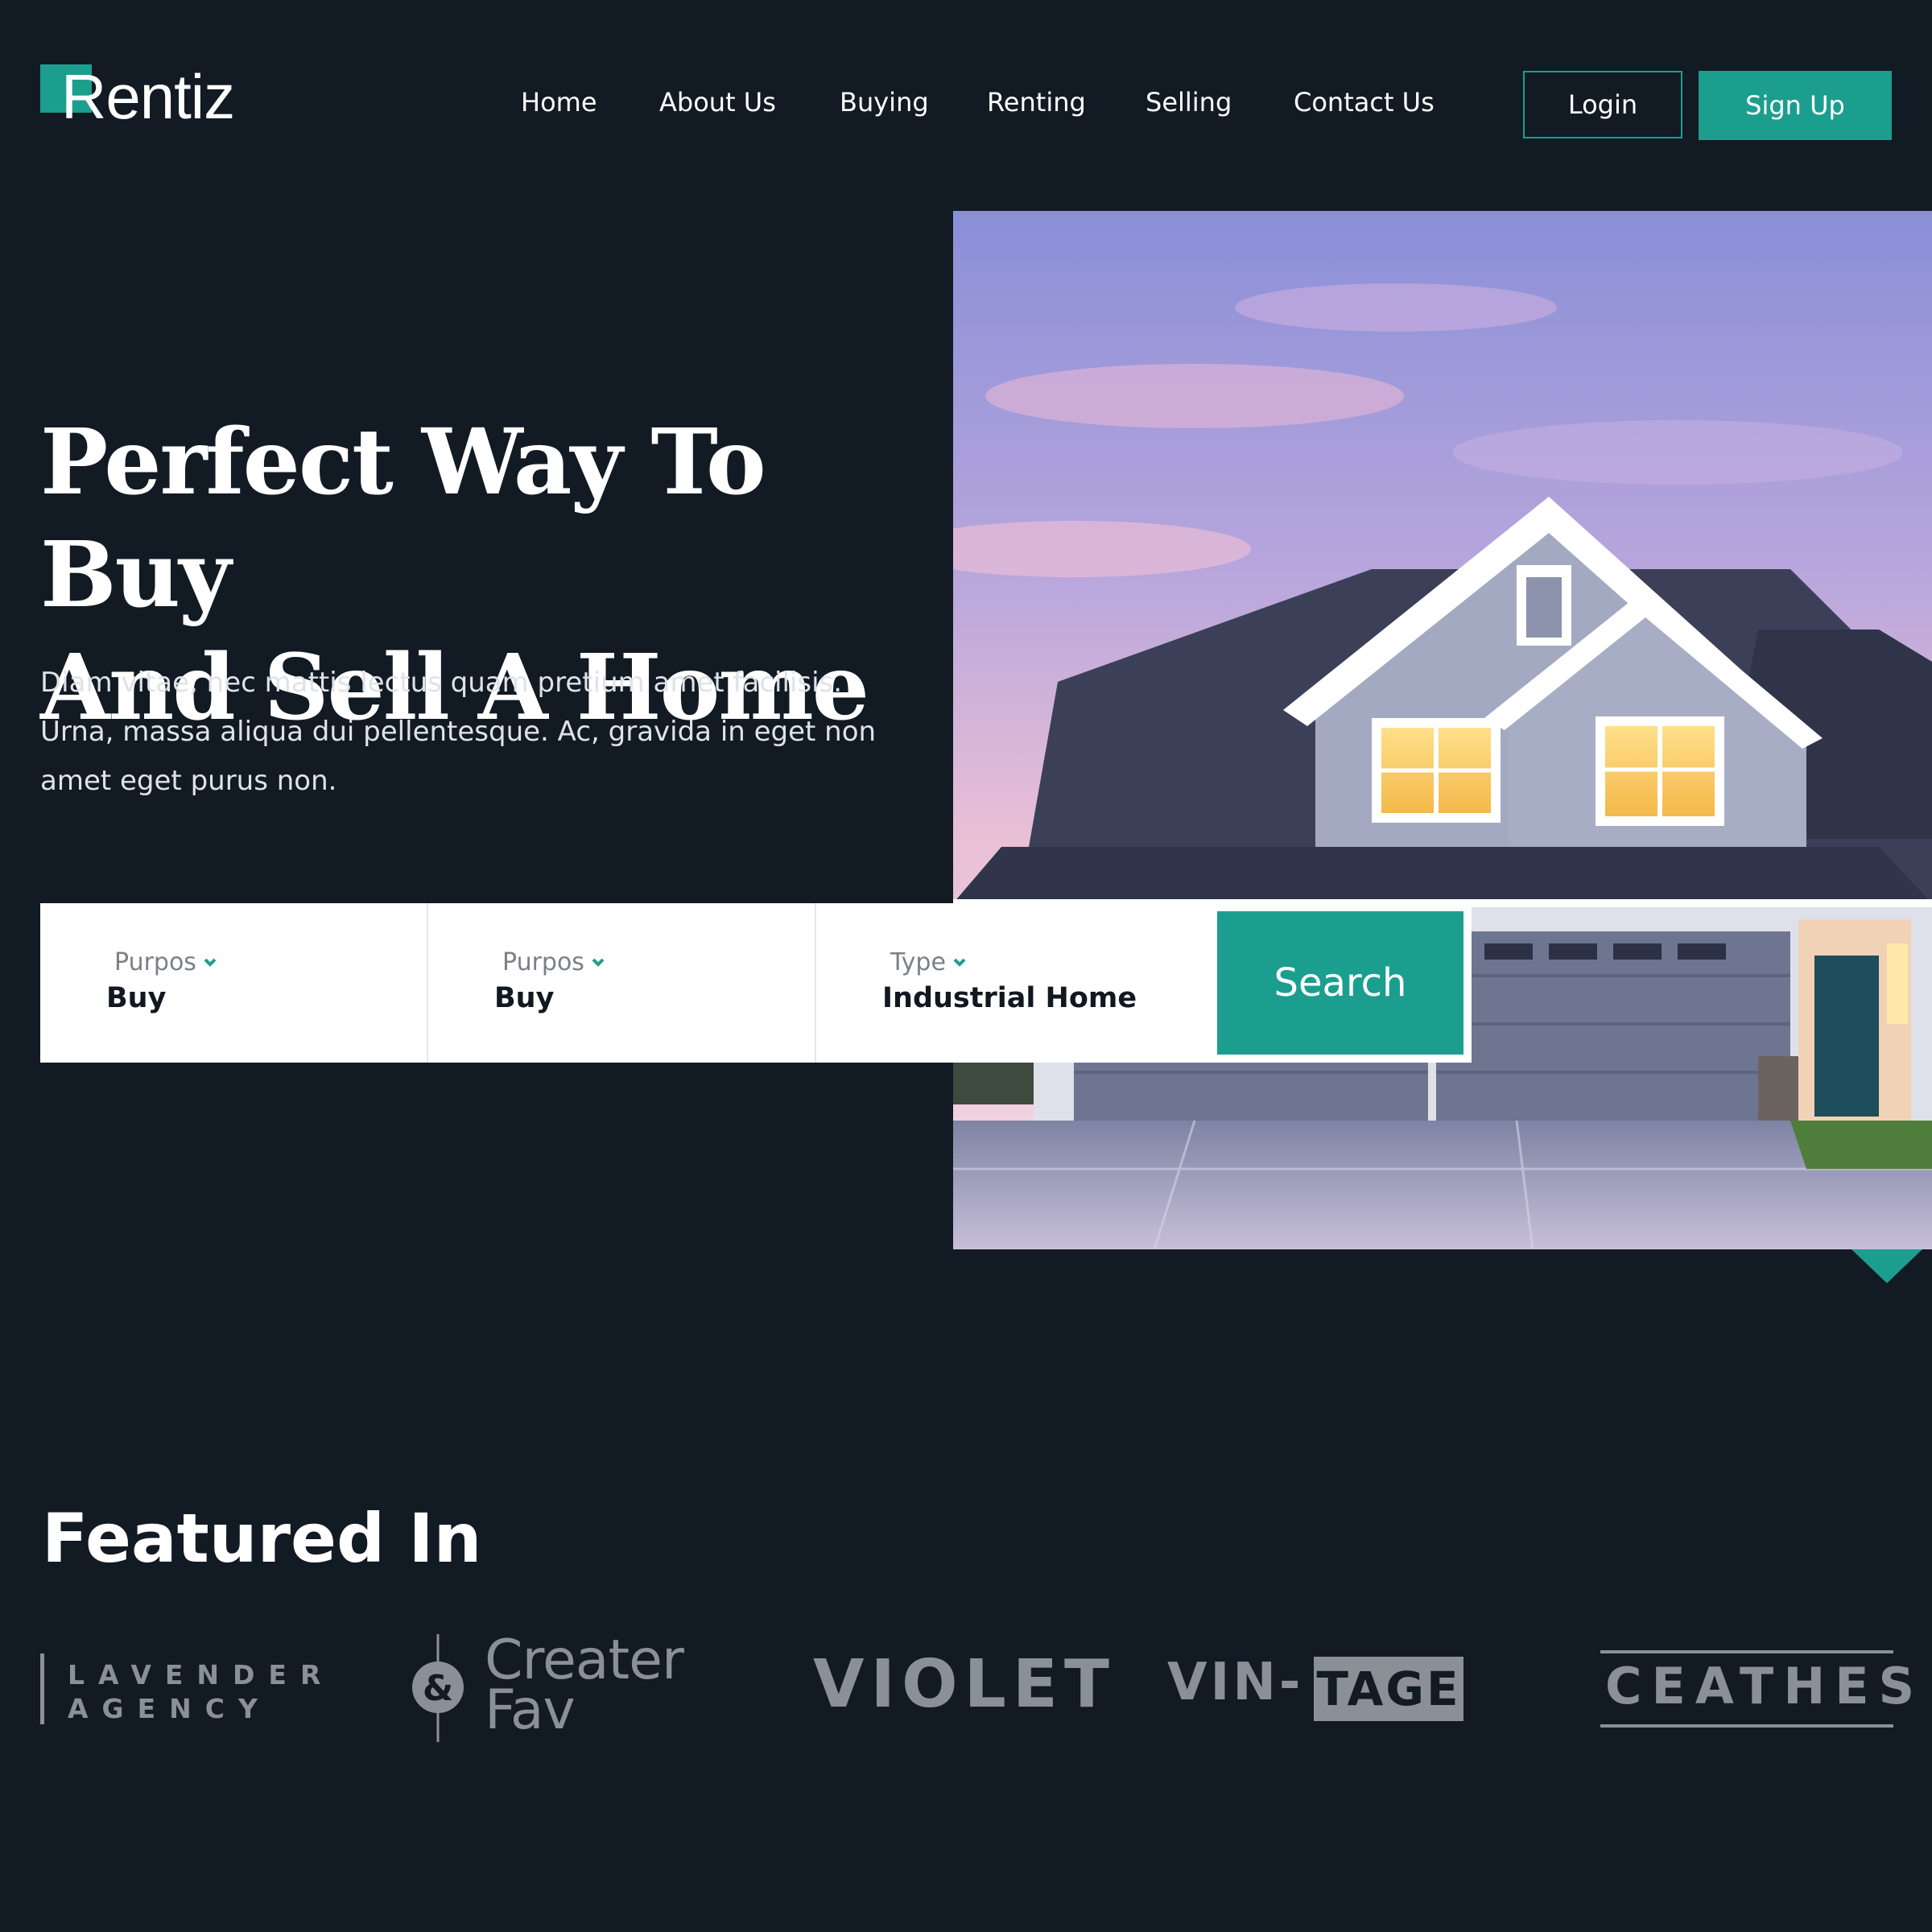  What do you see at coordinates (1189, 102) in the screenshot?
I see `nav-selling: Selling` at bounding box center [1189, 102].